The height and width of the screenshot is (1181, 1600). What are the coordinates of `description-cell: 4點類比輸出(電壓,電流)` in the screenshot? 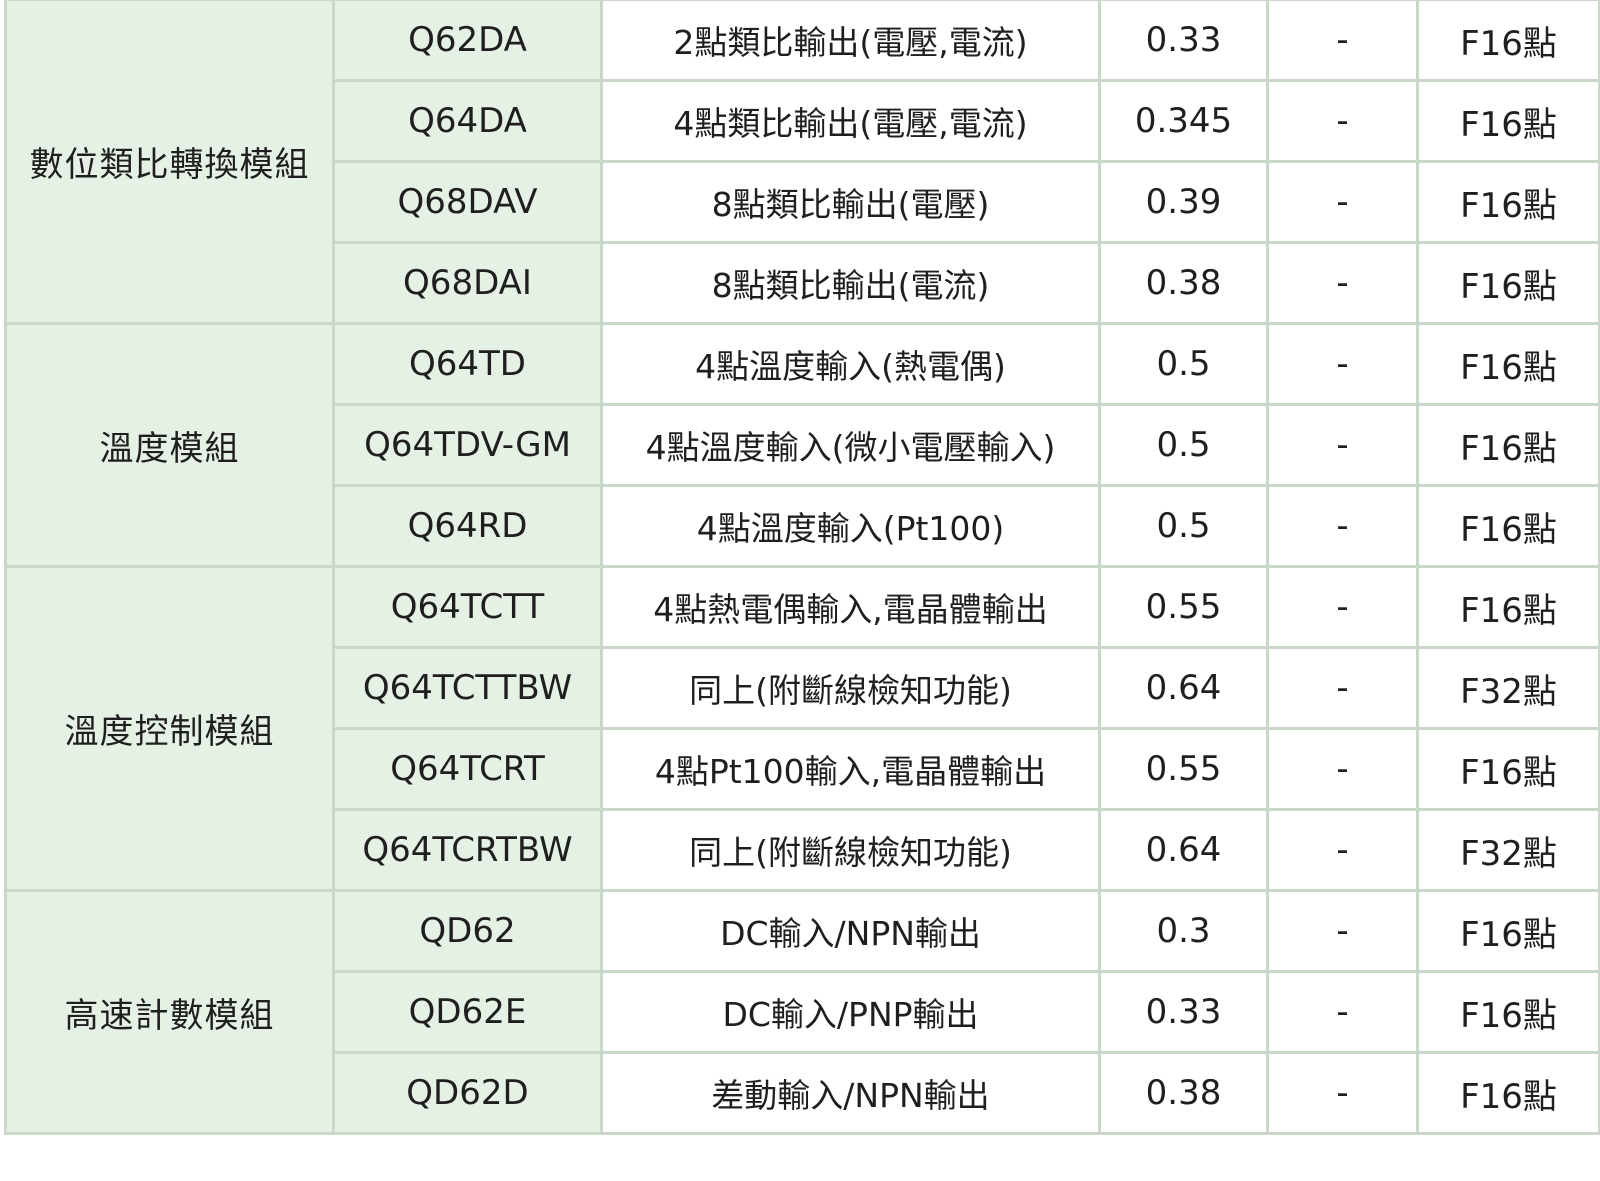 It's located at (850, 121).